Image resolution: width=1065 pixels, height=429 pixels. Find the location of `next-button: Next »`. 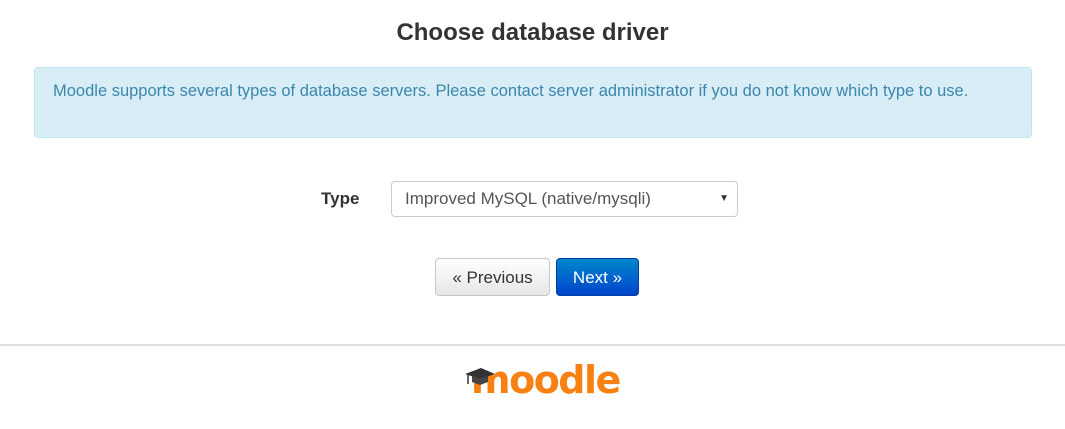

next-button: Next » is located at coordinates (597, 277).